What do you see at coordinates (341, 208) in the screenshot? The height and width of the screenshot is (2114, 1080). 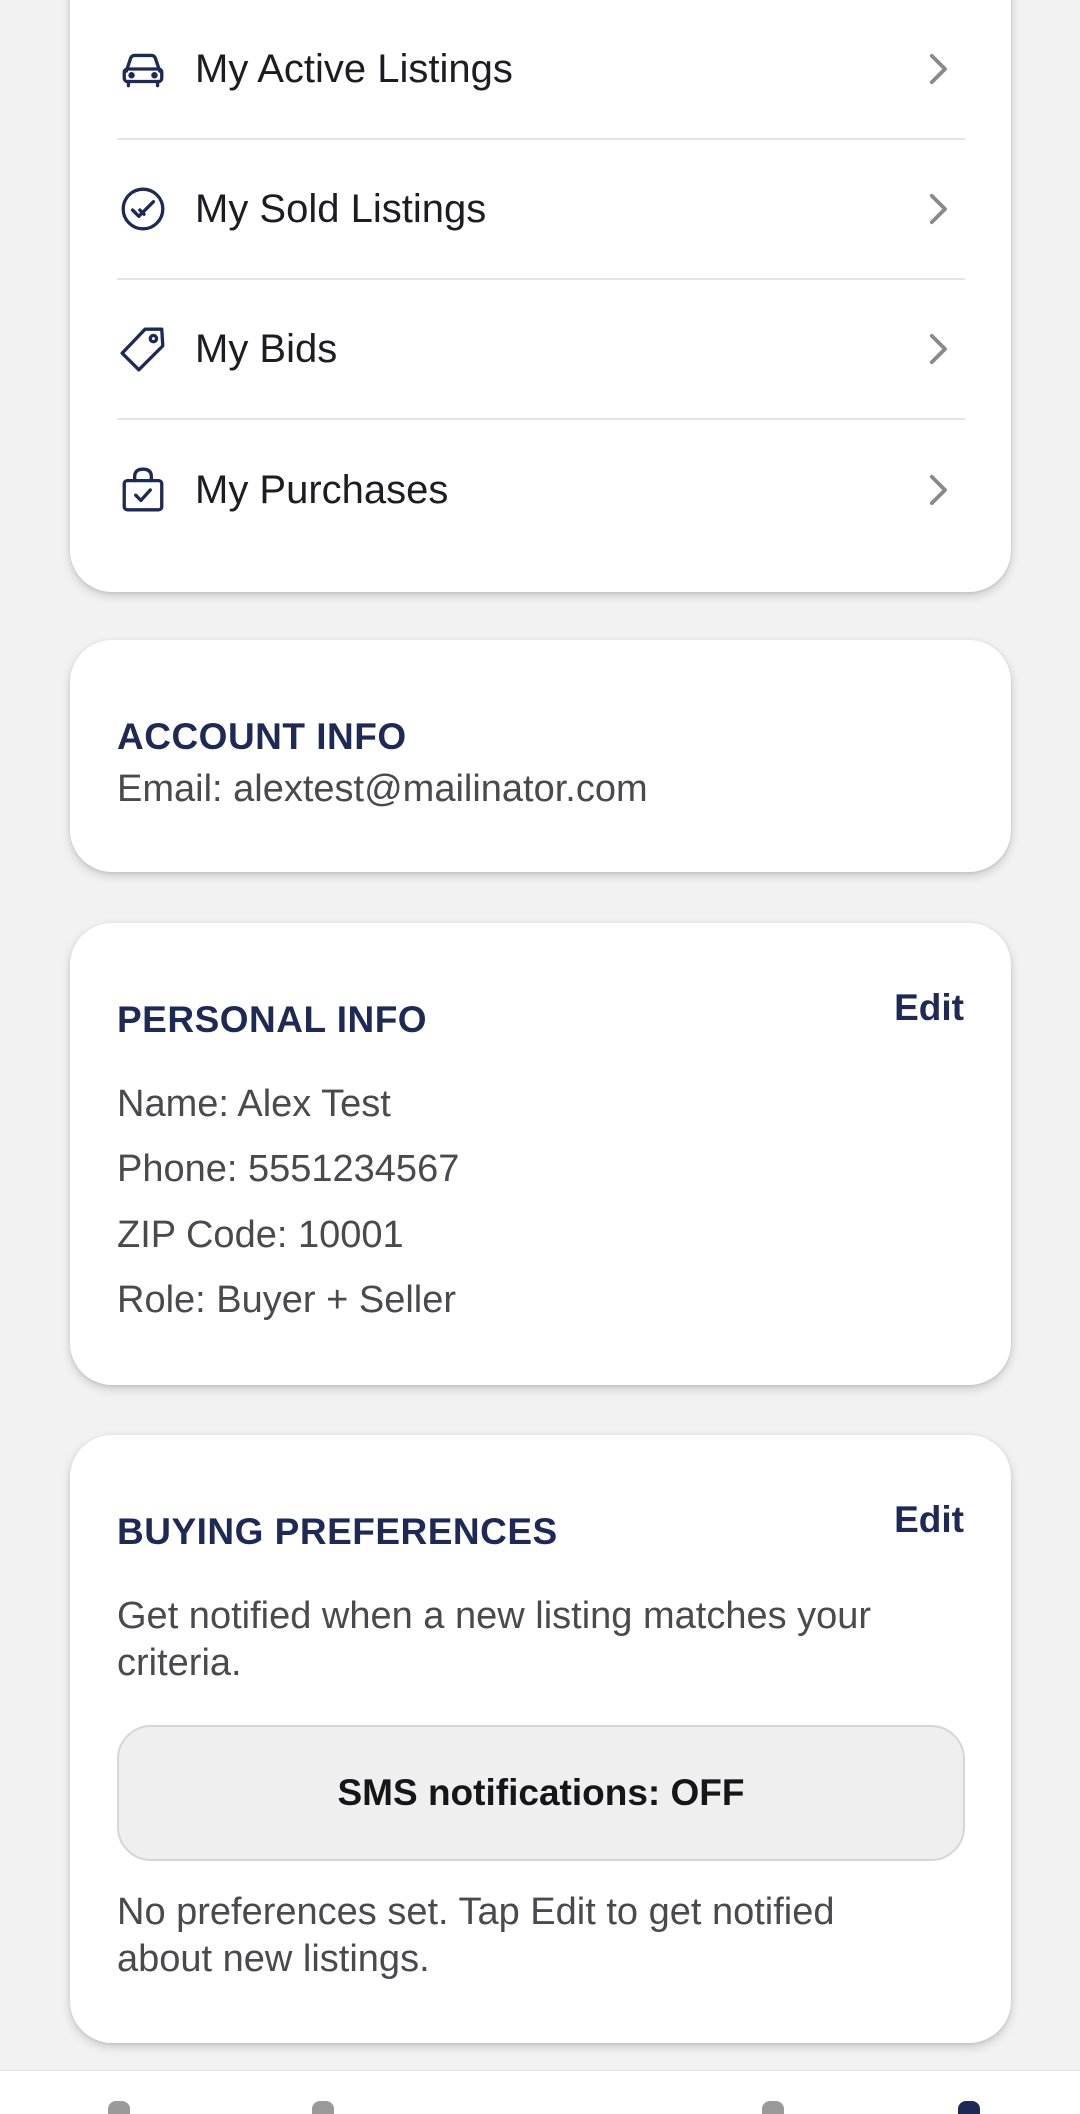 I see `menu-item-label: My Sold Listings` at bounding box center [341, 208].